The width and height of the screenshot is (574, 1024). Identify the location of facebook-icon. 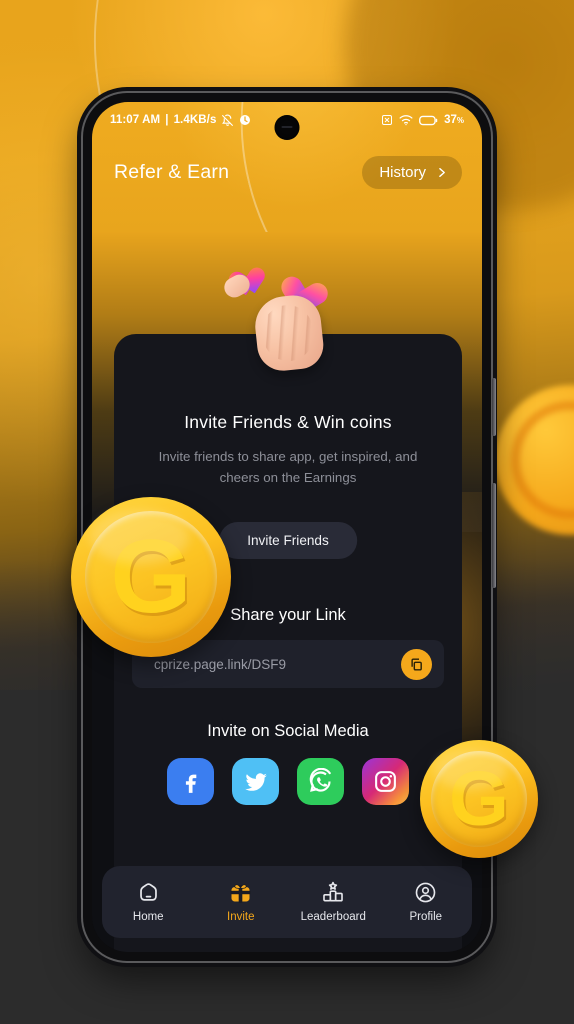
(191, 782).